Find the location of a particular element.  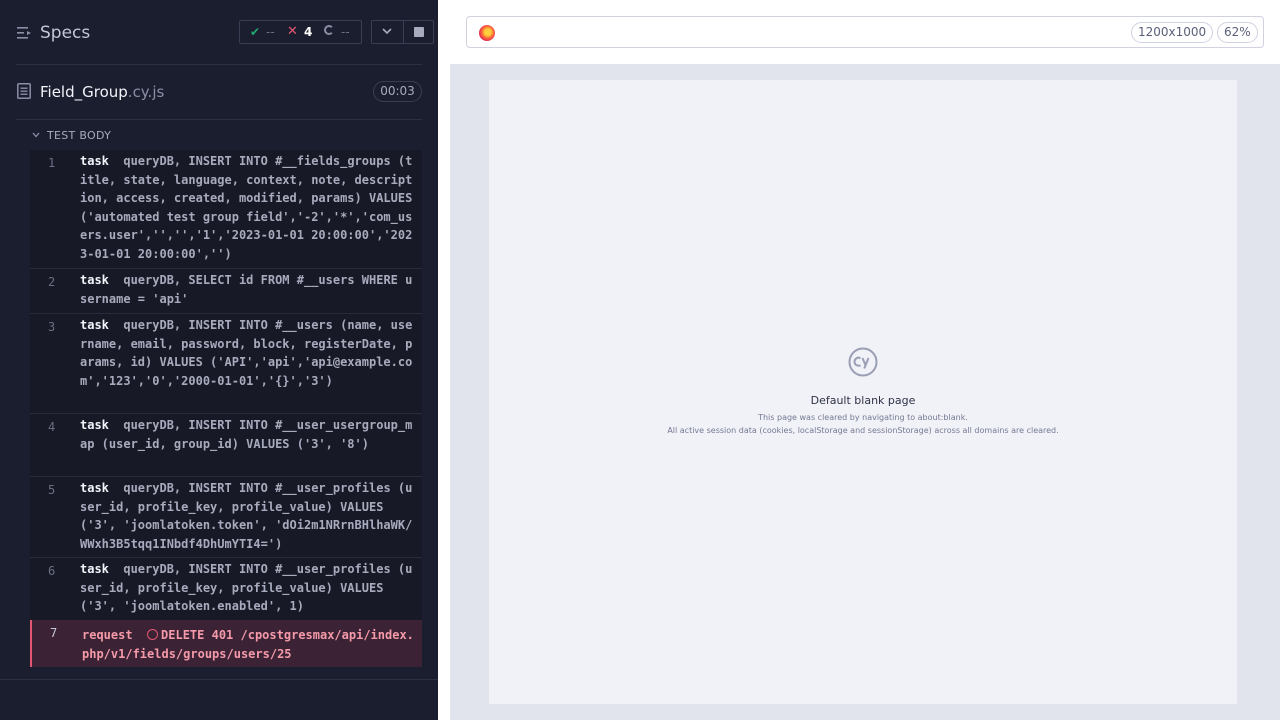

stop-icon is located at coordinates (419, 32).